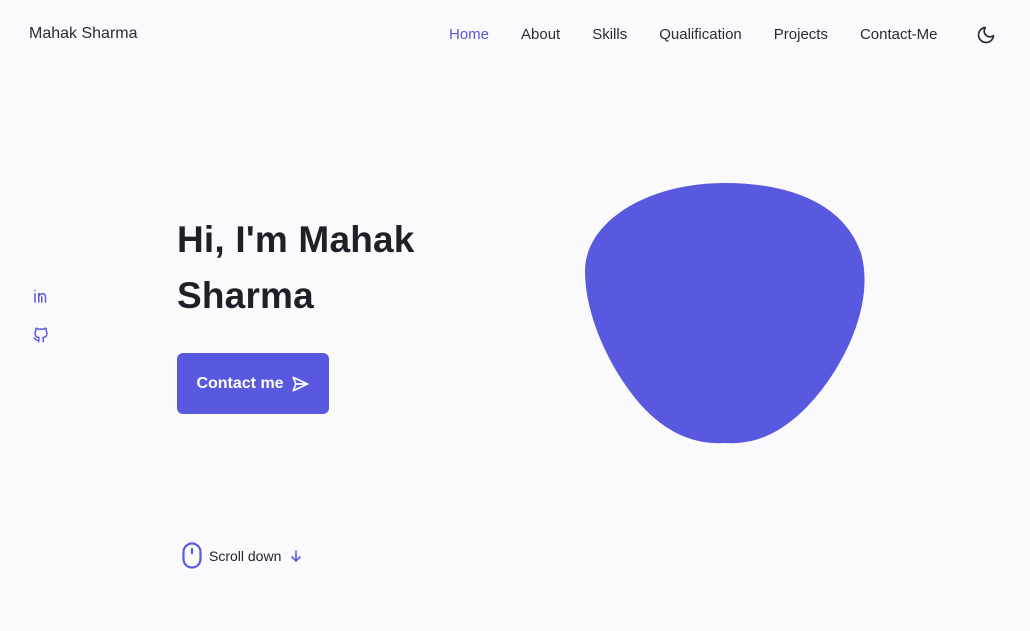  What do you see at coordinates (192, 555) in the screenshot?
I see `mouse-icon` at bounding box center [192, 555].